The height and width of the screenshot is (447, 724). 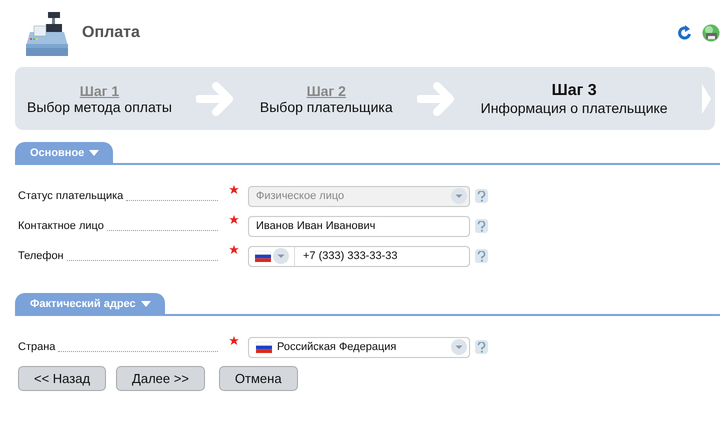 What do you see at coordinates (258, 378) in the screenshot?
I see `form-button: Отмена` at bounding box center [258, 378].